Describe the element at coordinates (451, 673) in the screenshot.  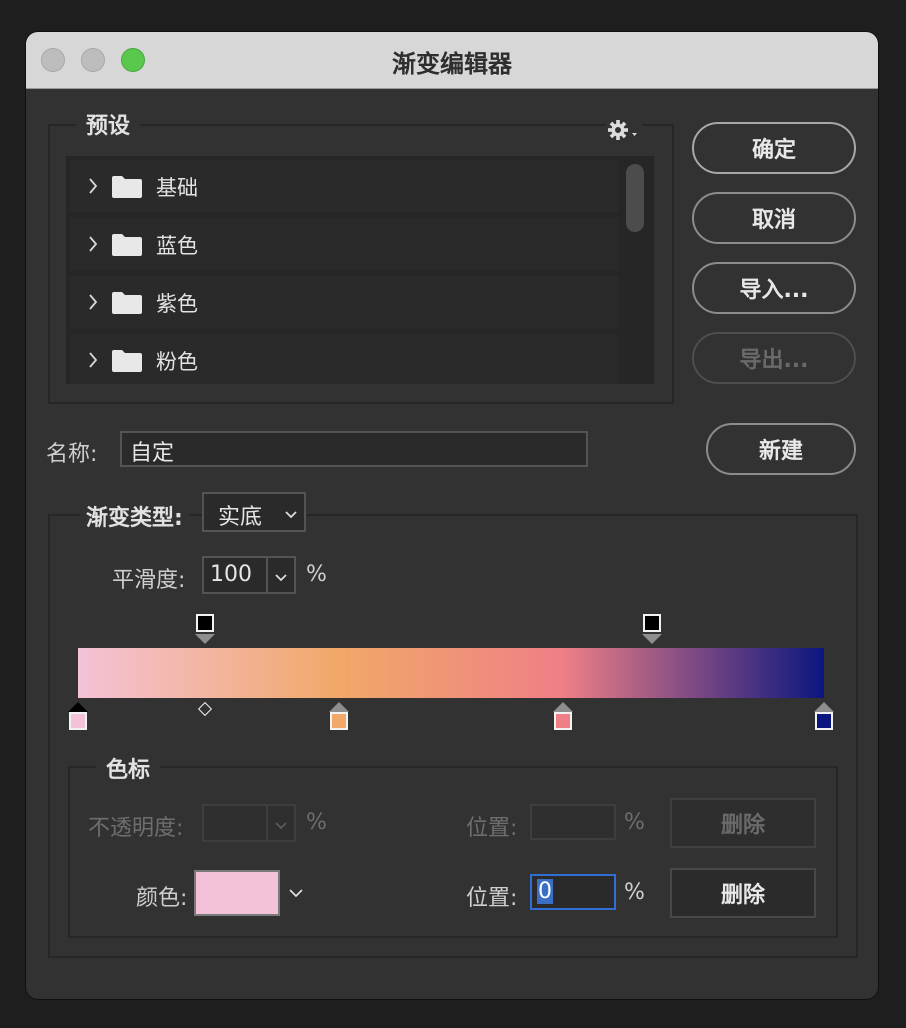
I see `gradient-bar` at that location.